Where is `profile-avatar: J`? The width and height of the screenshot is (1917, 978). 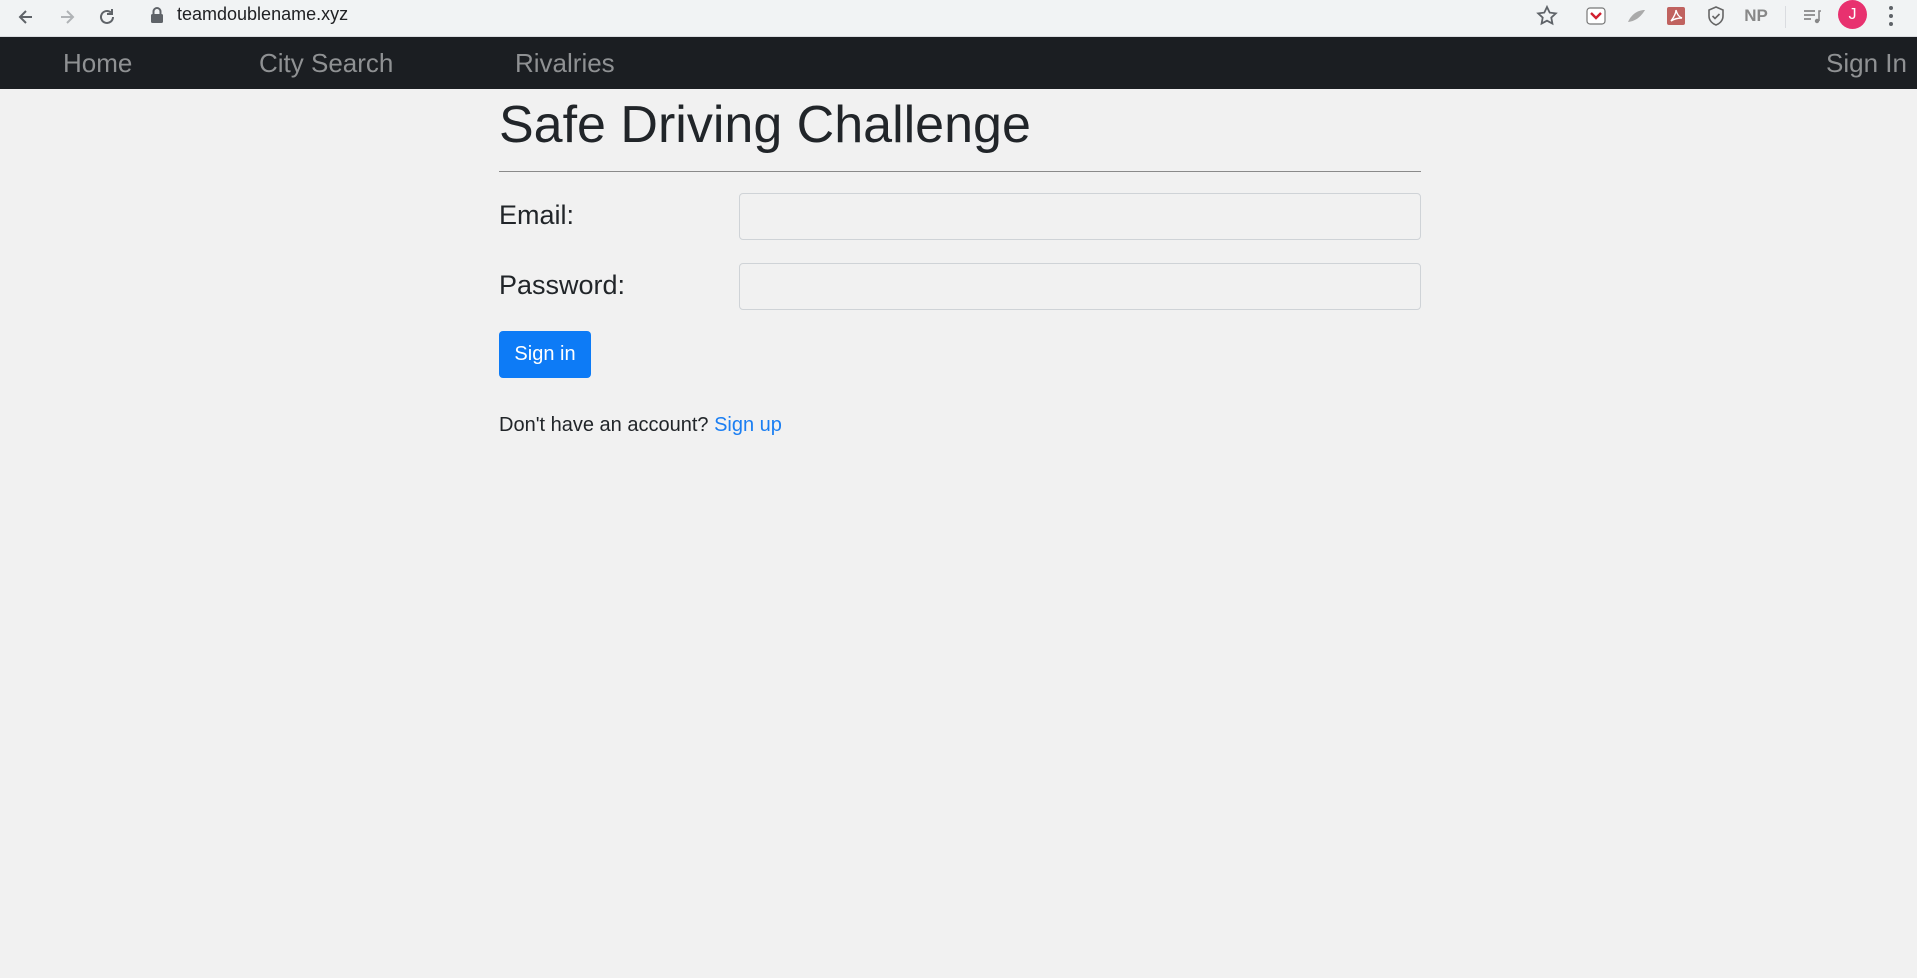 profile-avatar: J is located at coordinates (1852, 14).